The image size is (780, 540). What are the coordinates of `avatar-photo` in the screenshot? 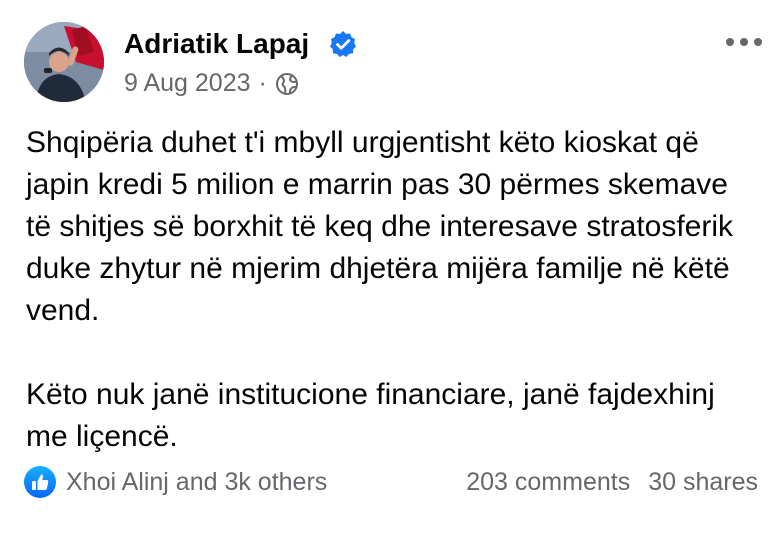 It's located at (64, 62).